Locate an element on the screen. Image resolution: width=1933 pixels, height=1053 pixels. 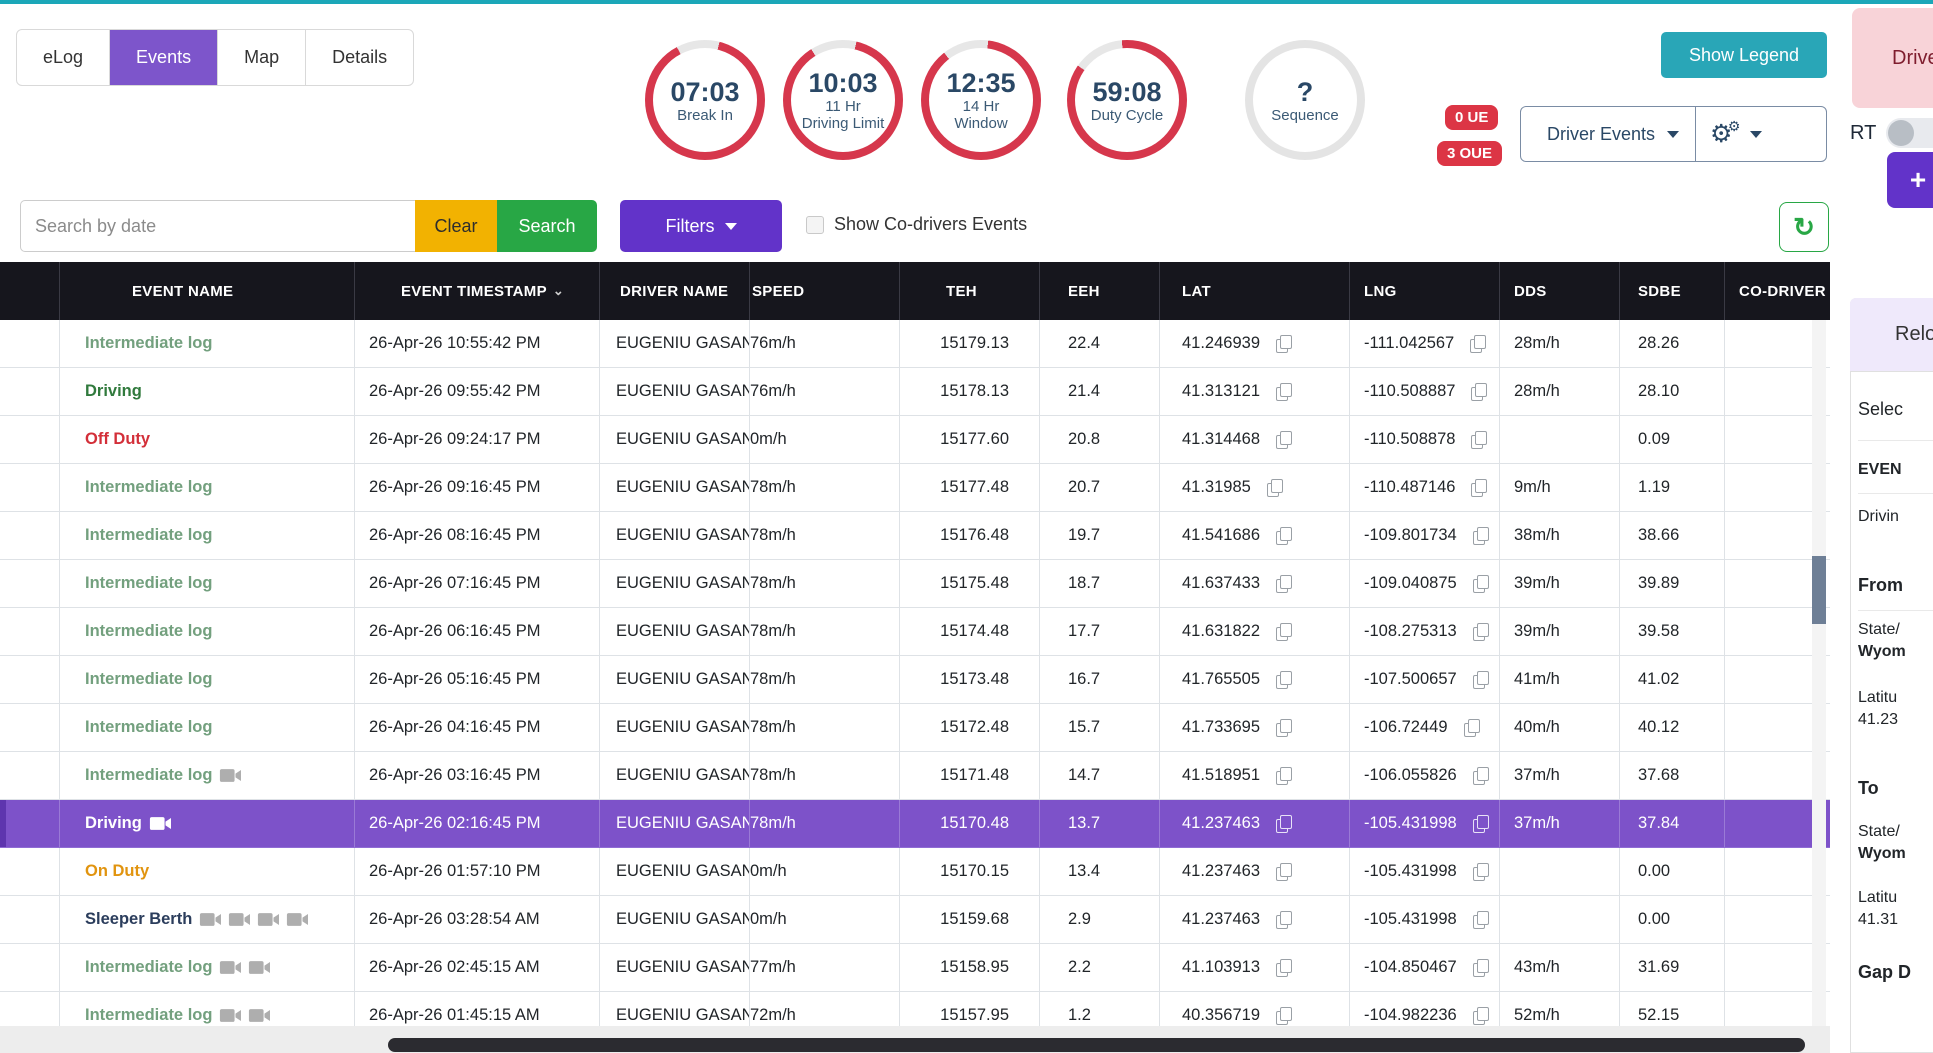
column-header-eeh: EEH is located at coordinates (1100, 291).